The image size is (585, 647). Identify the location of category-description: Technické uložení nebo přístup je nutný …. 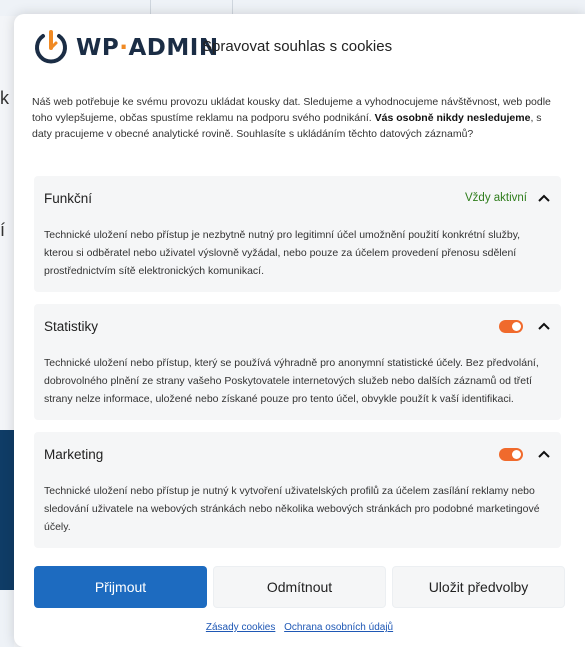
(292, 509).